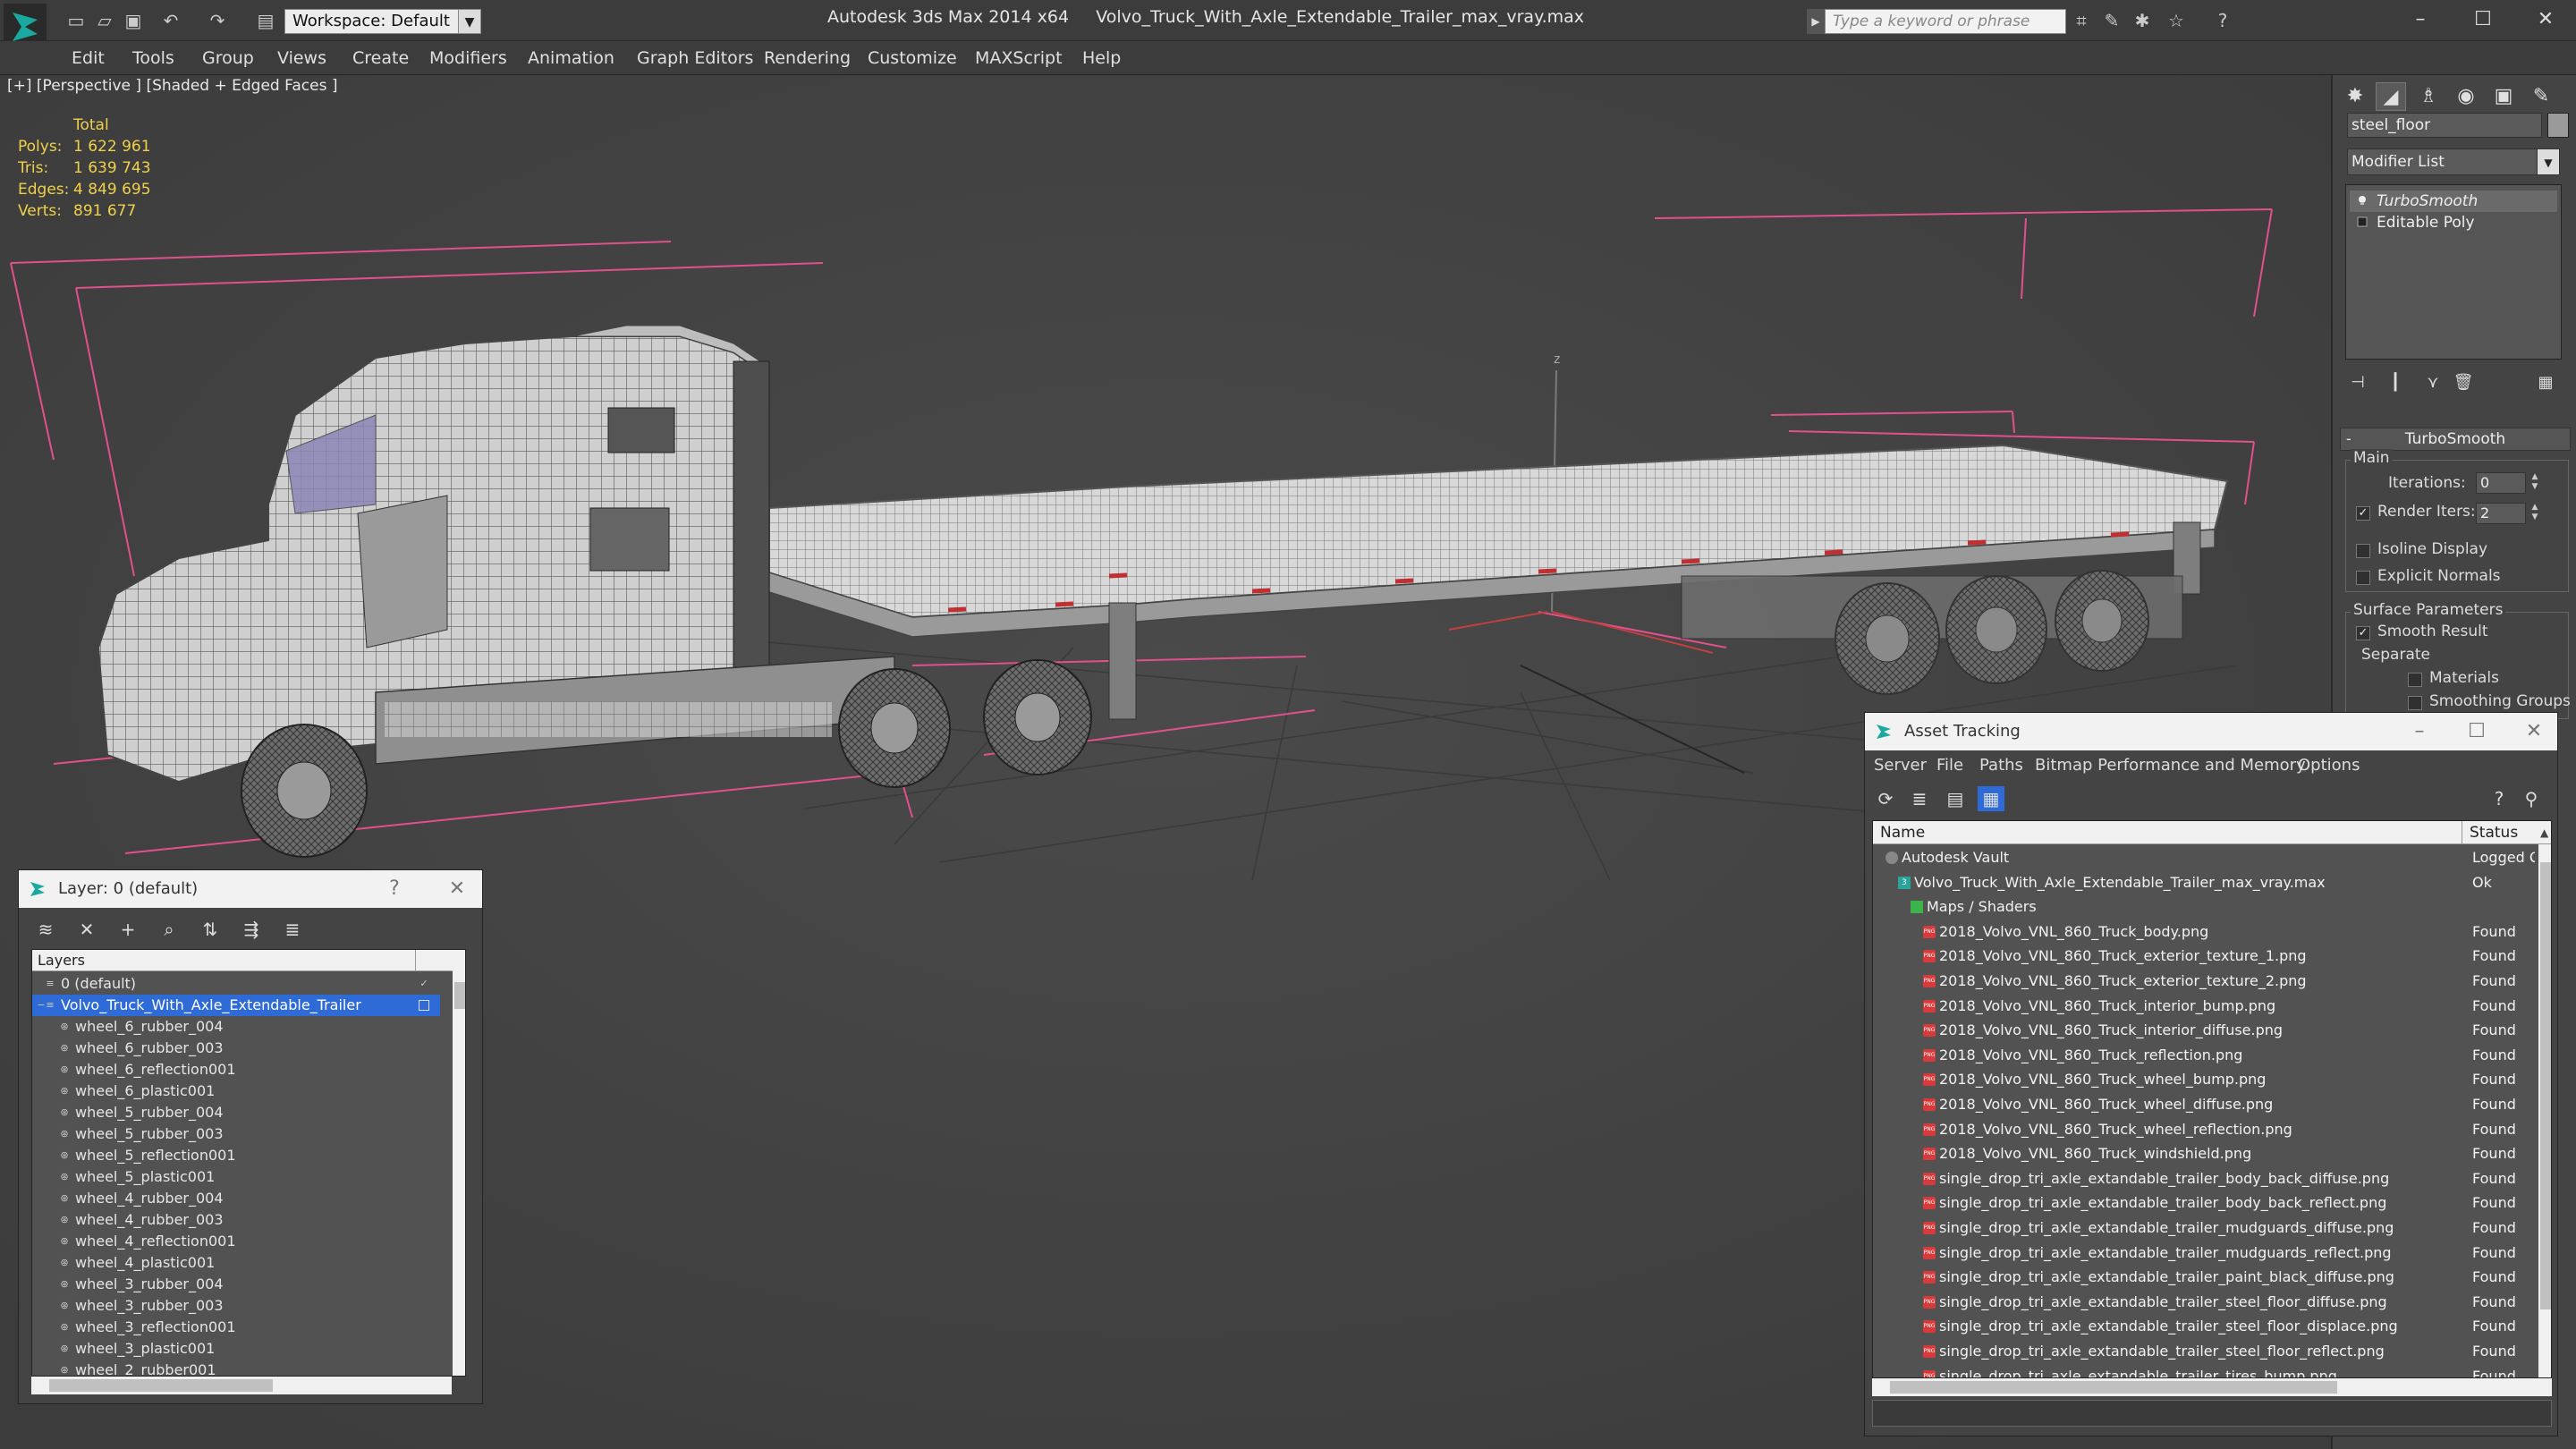 This screenshot has width=2576, height=1449. I want to click on explicit-normals-checkbox, so click(2363, 578).